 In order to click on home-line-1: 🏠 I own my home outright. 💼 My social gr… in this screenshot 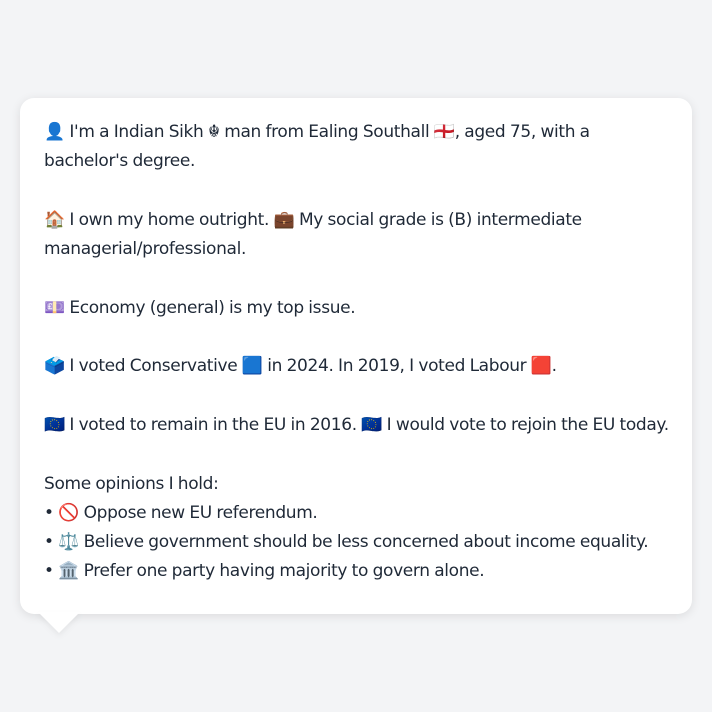, I will do `click(313, 219)`.